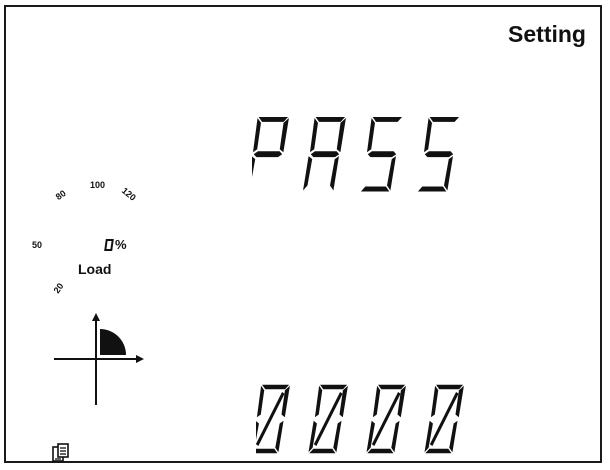 This screenshot has height=470, width=610. What do you see at coordinates (547, 34) in the screenshot?
I see `page-title: Setting` at bounding box center [547, 34].